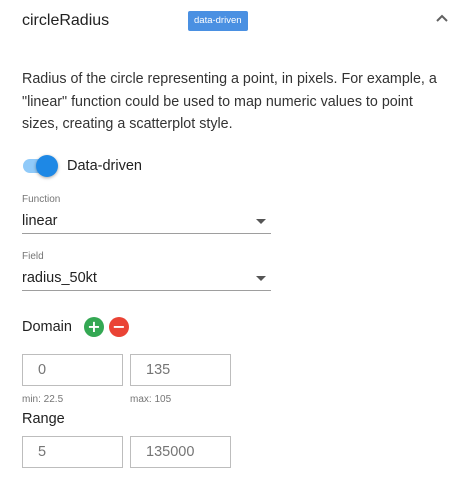 This screenshot has height=477, width=471. What do you see at coordinates (47, 166) in the screenshot?
I see `switch-knob` at bounding box center [47, 166].